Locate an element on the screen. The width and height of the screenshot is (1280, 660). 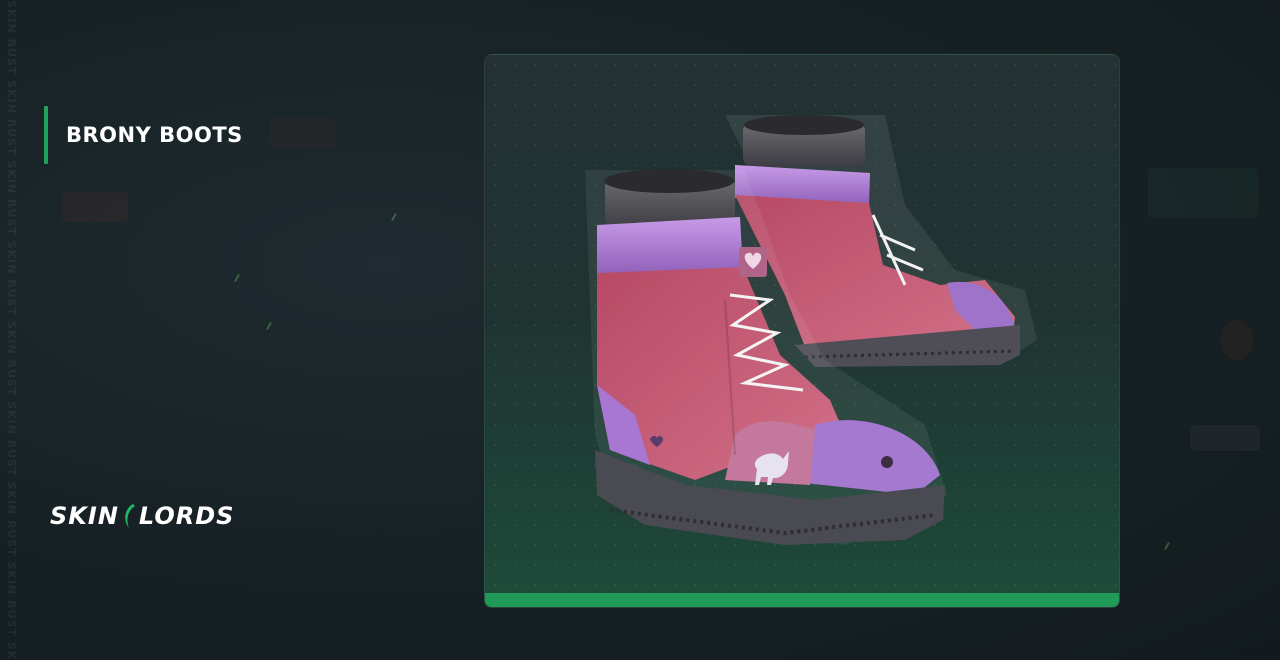
skinlords-logo: SKIN LORDS is located at coordinates (142, 516).